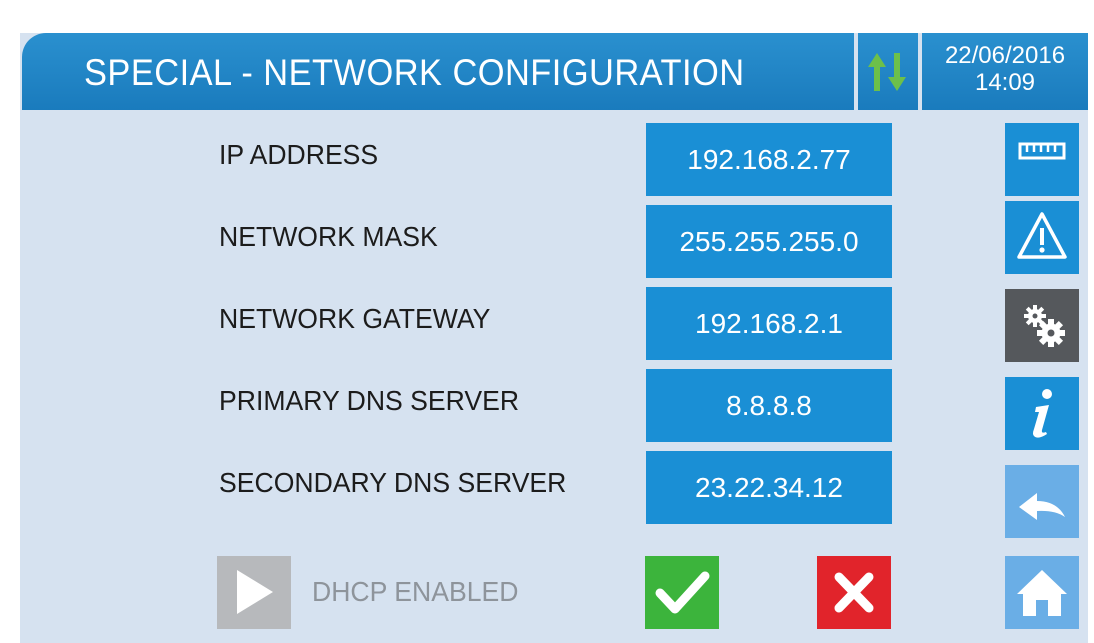  What do you see at coordinates (415, 591) in the screenshot?
I see `dhcp-label: DHCP ENABLED` at bounding box center [415, 591].